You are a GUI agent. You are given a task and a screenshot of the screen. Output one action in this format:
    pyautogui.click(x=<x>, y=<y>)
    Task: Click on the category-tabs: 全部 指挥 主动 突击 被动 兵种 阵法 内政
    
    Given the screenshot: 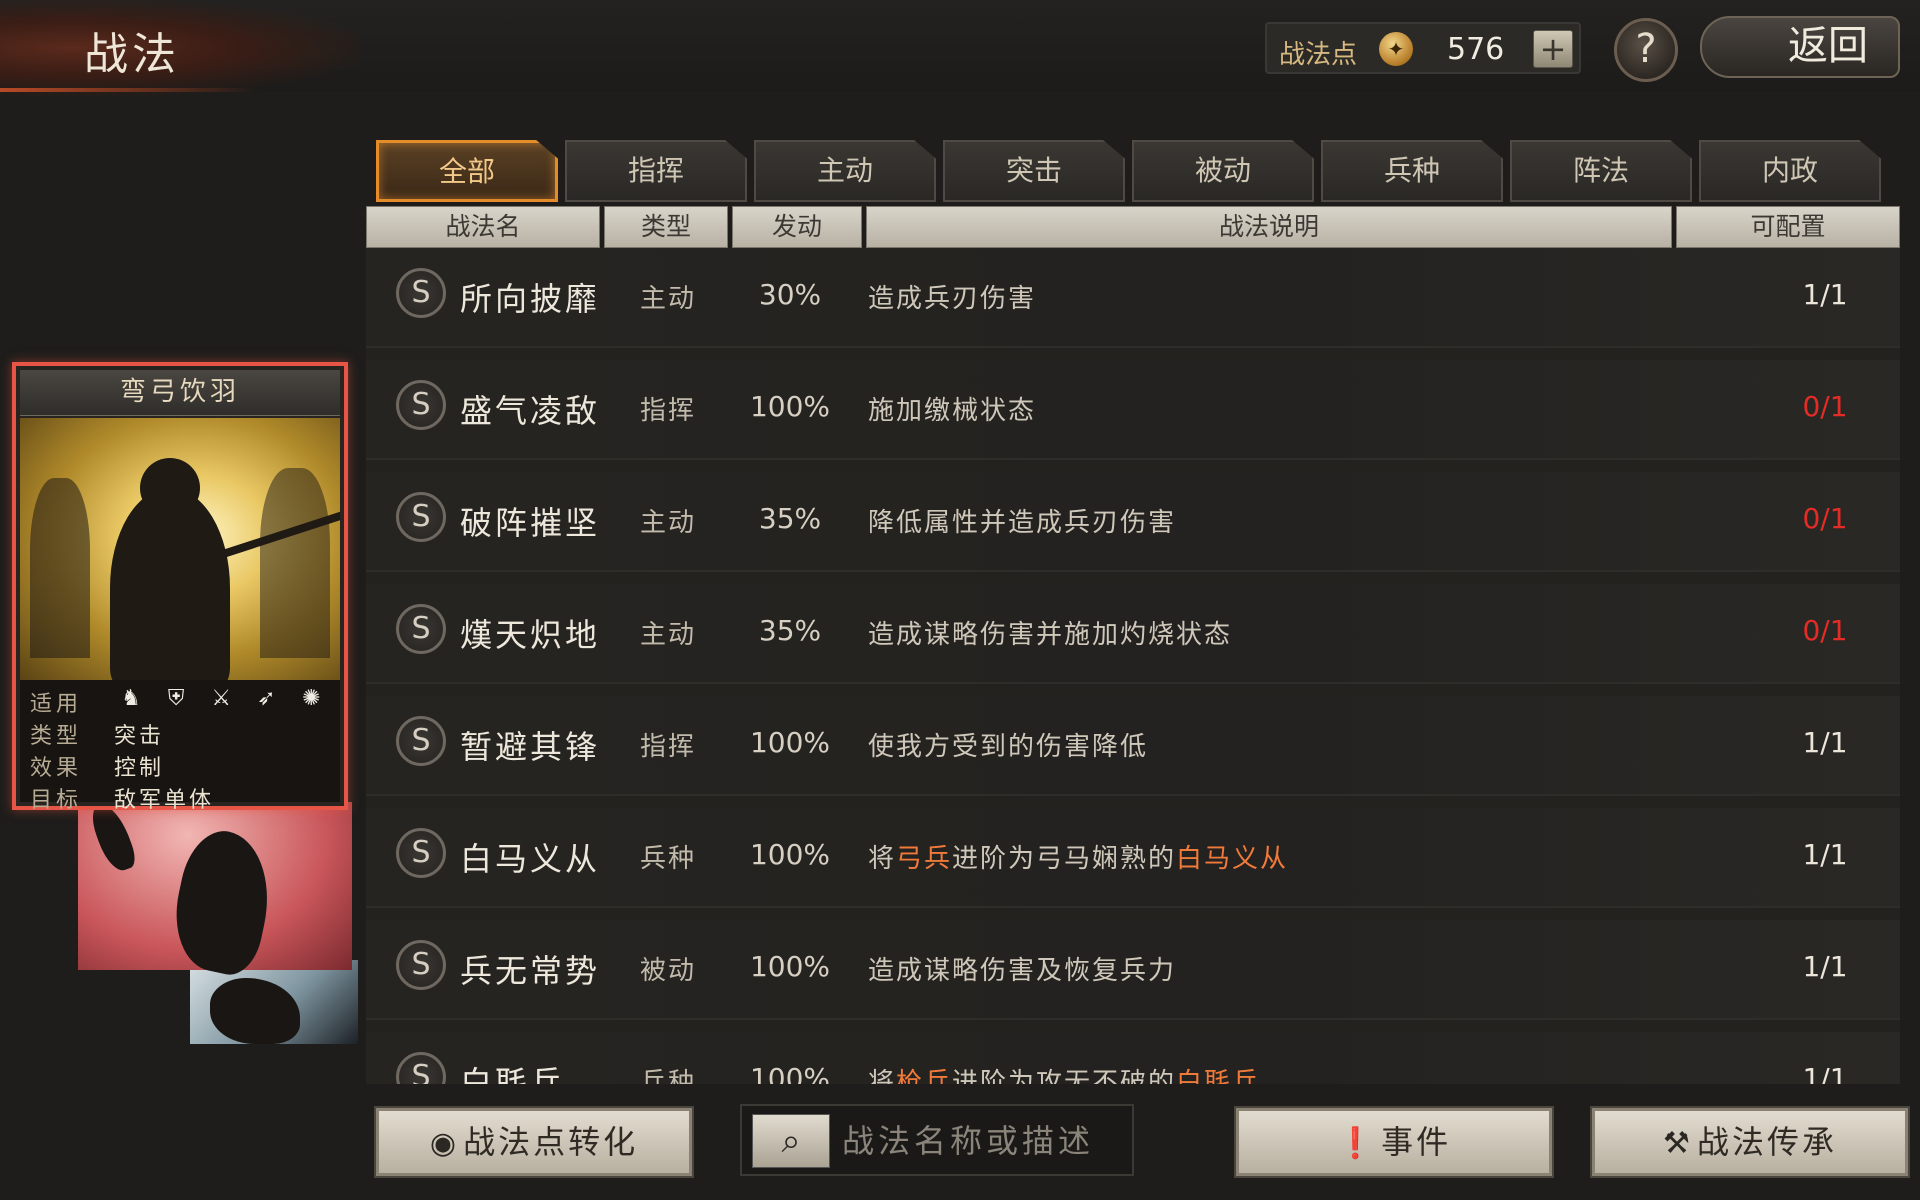 What is the action you would take?
    pyautogui.click(x=1131, y=172)
    